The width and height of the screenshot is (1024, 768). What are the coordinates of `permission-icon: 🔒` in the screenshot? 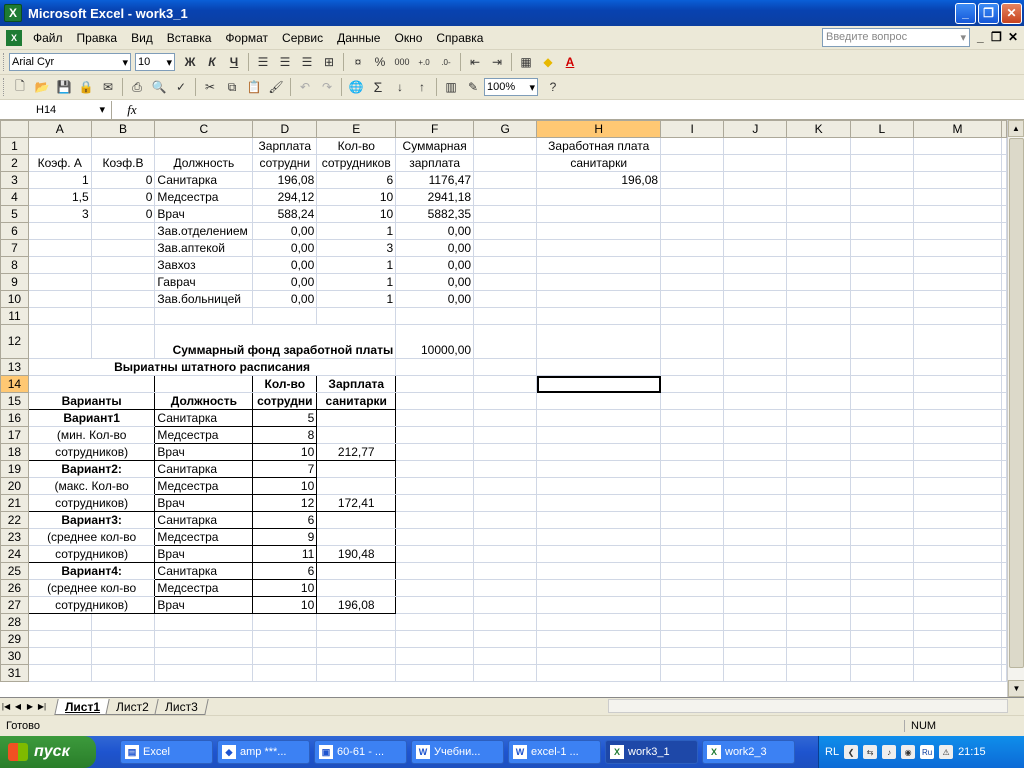 It's located at (86, 87).